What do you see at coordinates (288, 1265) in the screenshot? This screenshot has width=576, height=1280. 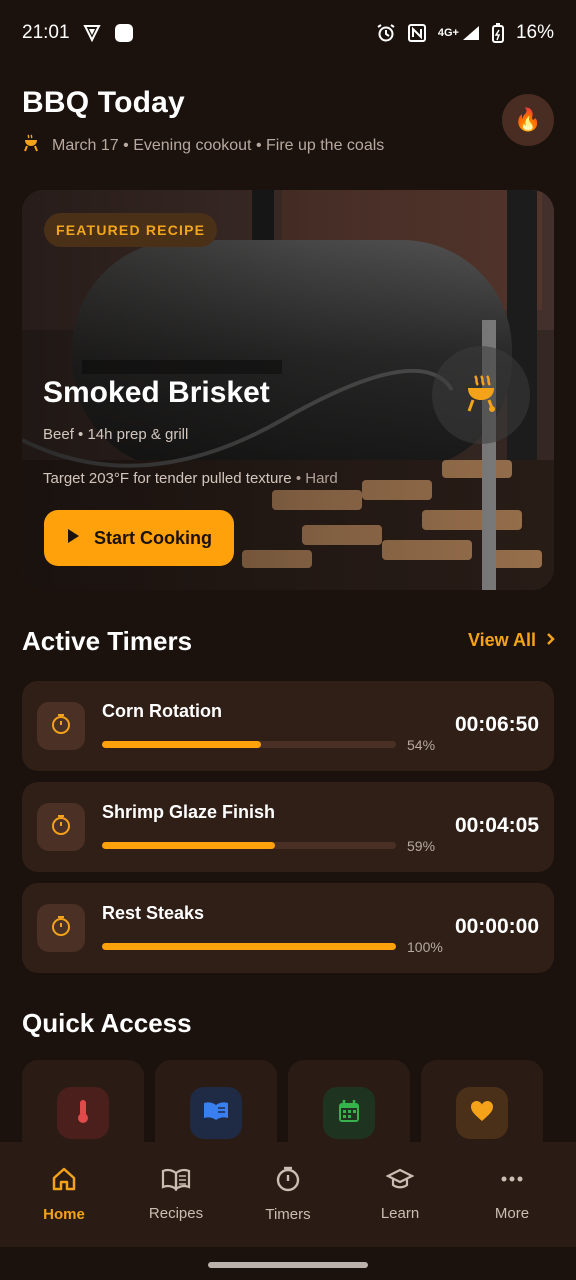 I see `gesture-bar` at bounding box center [288, 1265].